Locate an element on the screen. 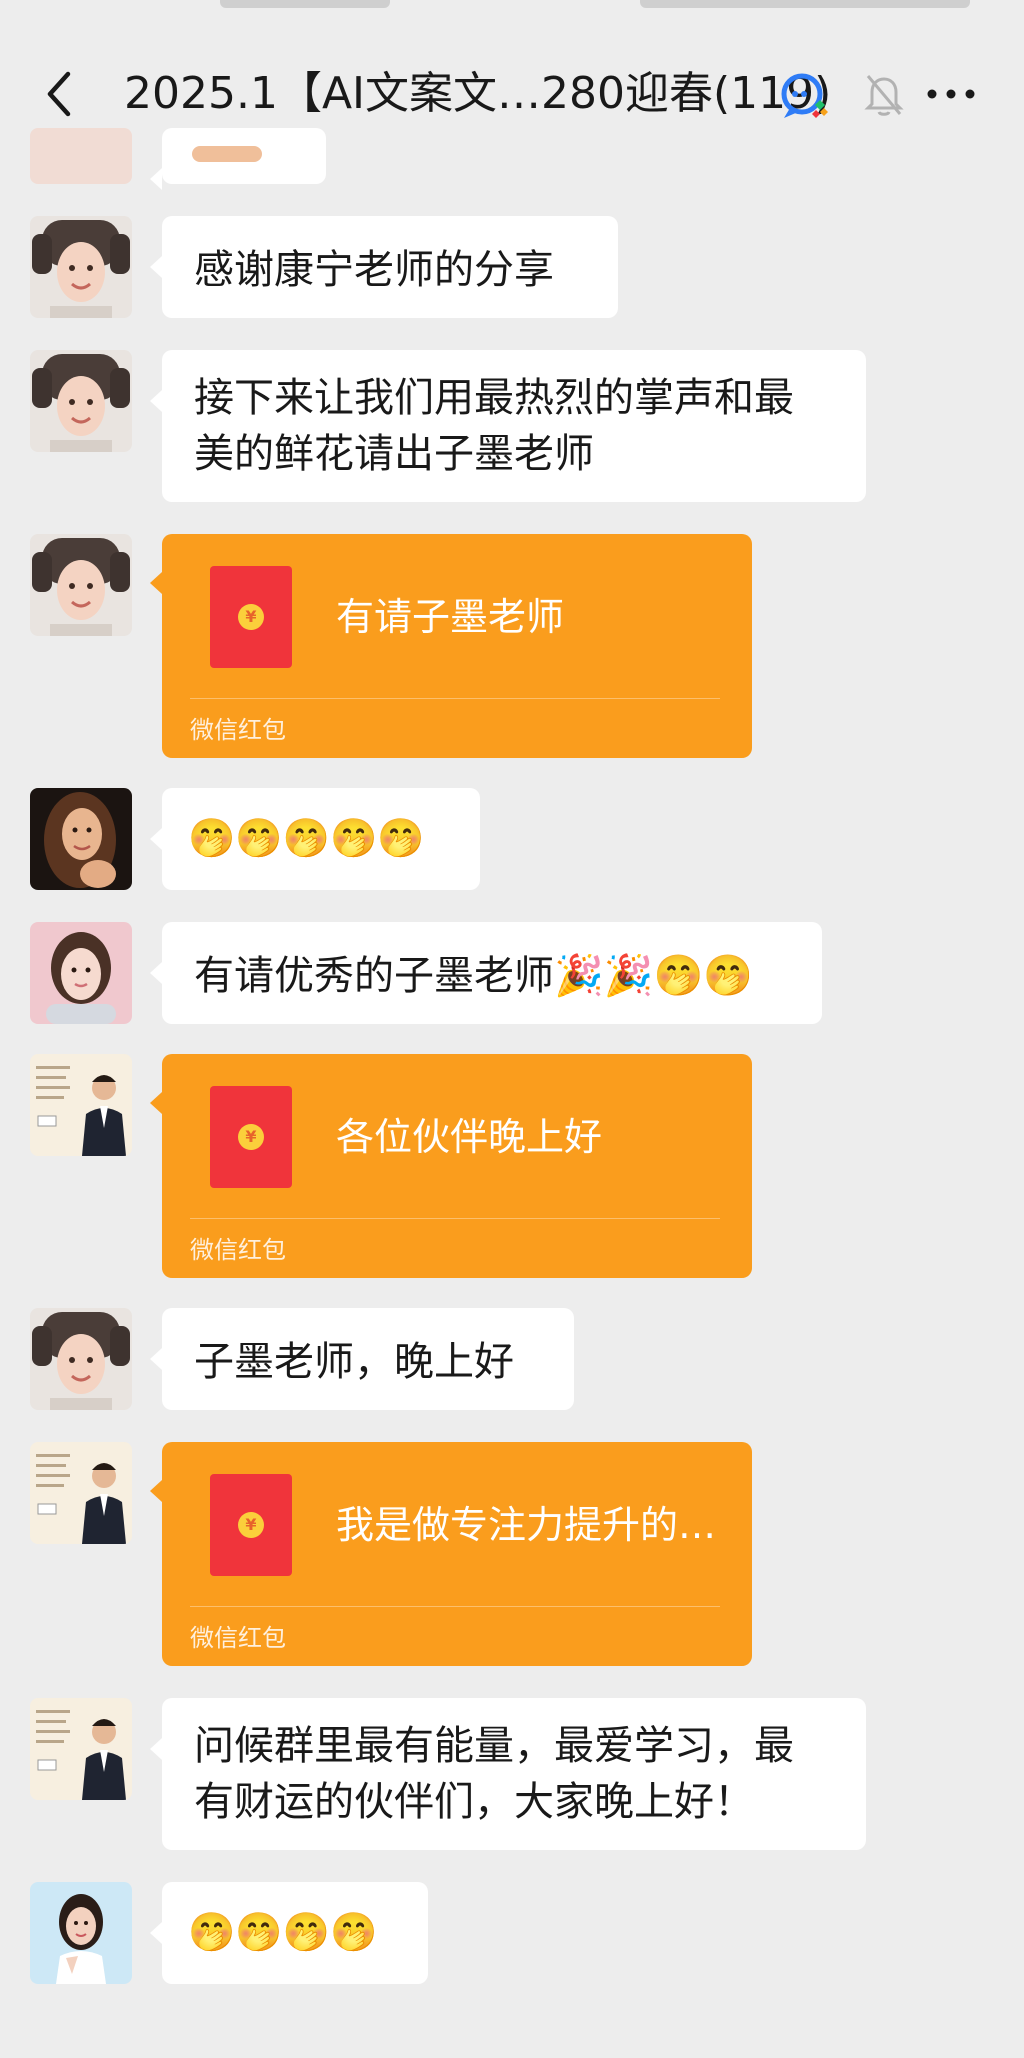 Image resolution: width=1024 pixels, height=2058 pixels. avatar is located at coordinates (81, 156).